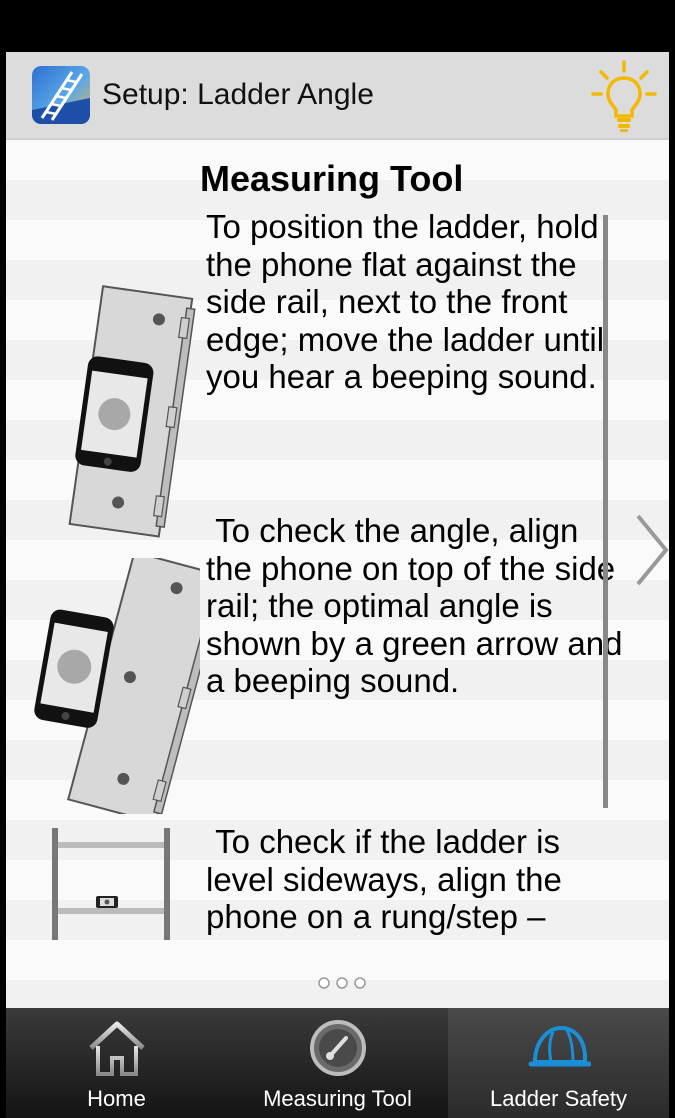 The height and width of the screenshot is (1118, 675). Describe the element at coordinates (338, 1048) in the screenshot. I see `gauge-icon` at that location.